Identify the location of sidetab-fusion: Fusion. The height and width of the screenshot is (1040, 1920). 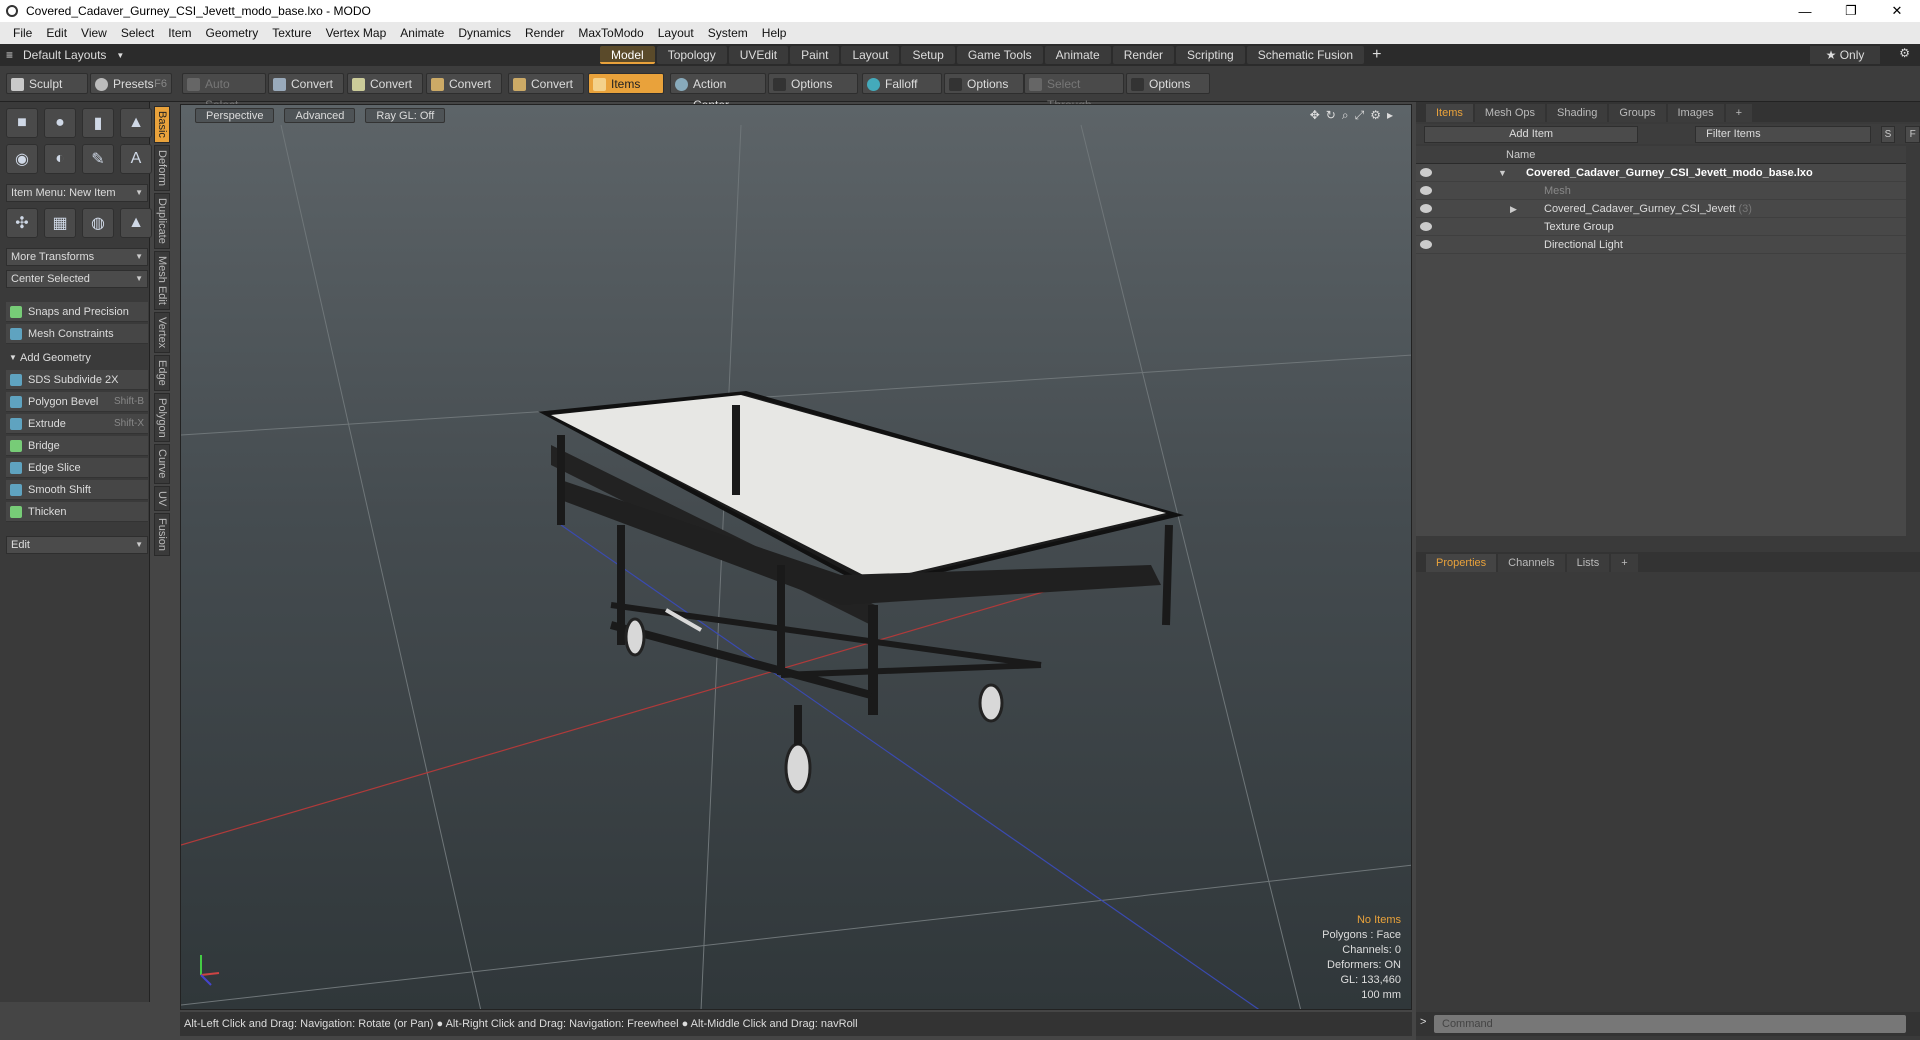
(162, 535).